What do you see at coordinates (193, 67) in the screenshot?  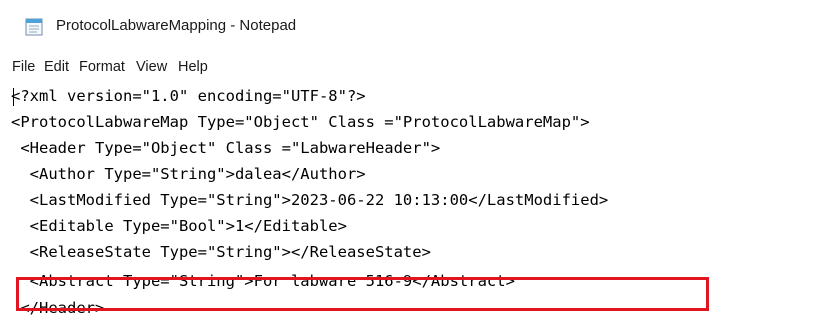 I see `menu-help: Help` at bounding box center [193, 67].